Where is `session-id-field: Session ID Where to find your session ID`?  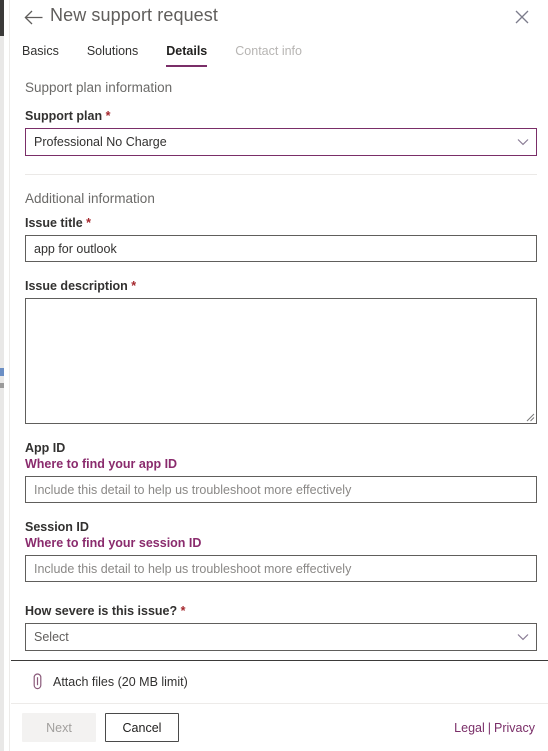 session-id-field: Session ID Where to find your session ID is located at coordinates (277, 551).